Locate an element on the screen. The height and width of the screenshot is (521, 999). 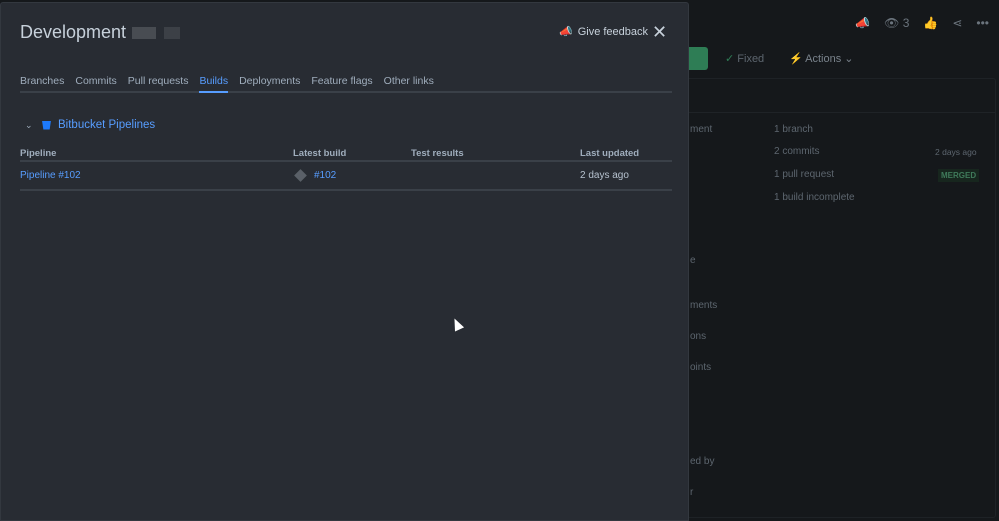
table-row: Pipeline #102 #102 2 days ago is located at coordinates (346, 176).